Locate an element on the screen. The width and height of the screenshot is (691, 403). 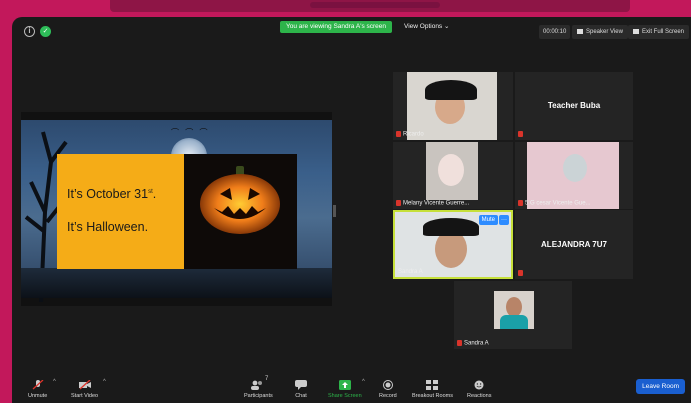
start-video-button: Start Video is located at coordinates (84, 389).